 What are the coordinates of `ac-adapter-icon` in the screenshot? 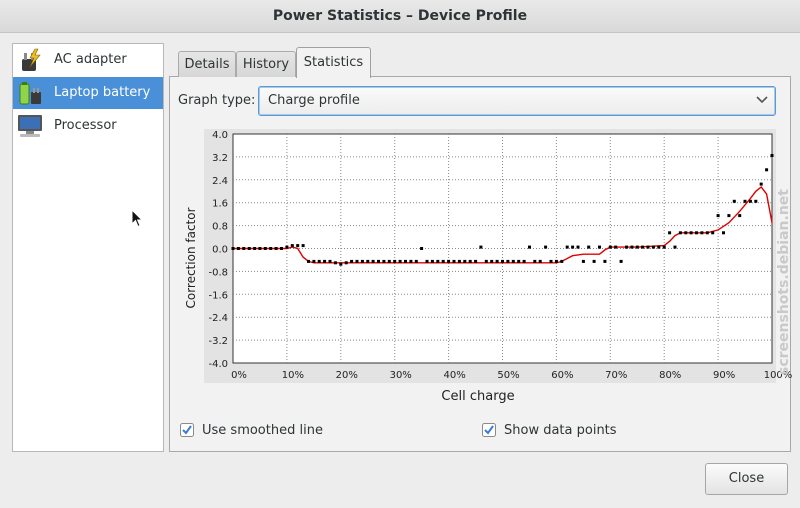 It's located at (31, 59).